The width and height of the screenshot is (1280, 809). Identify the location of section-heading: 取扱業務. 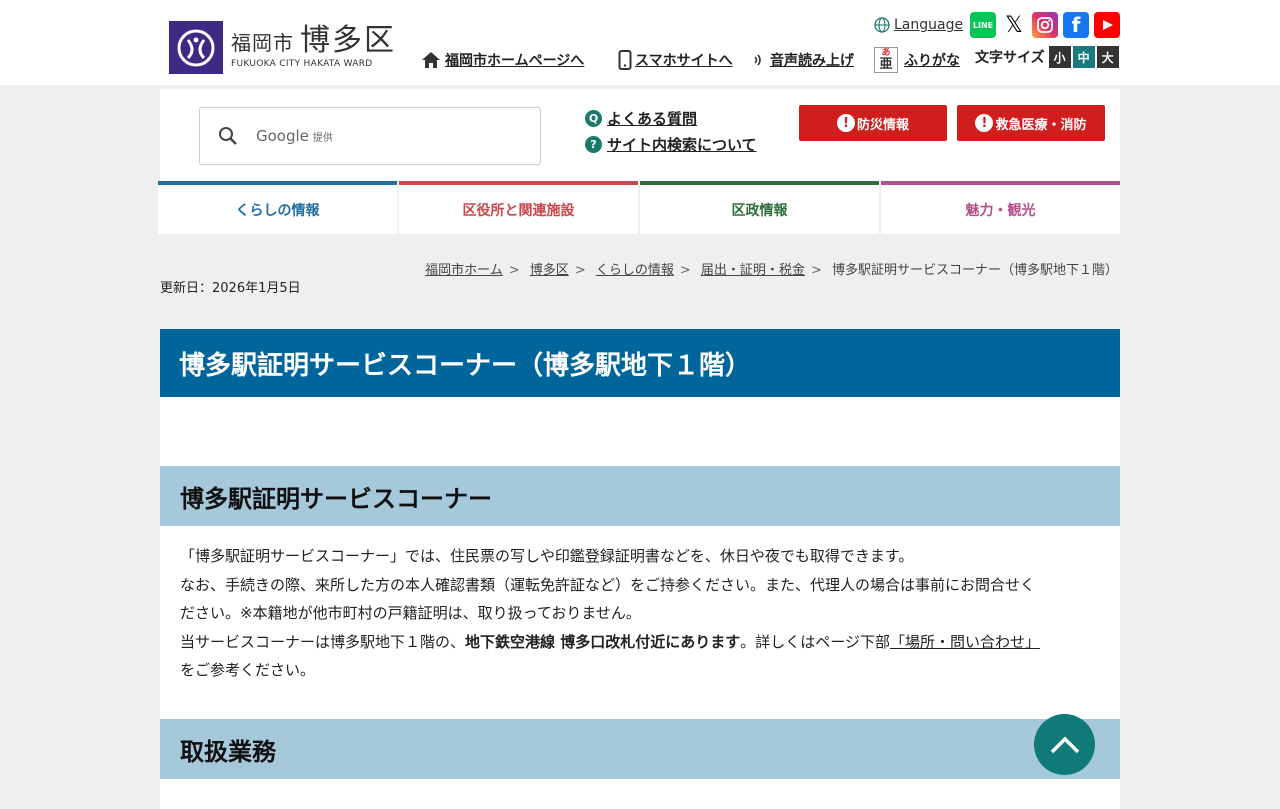
(640, 749).